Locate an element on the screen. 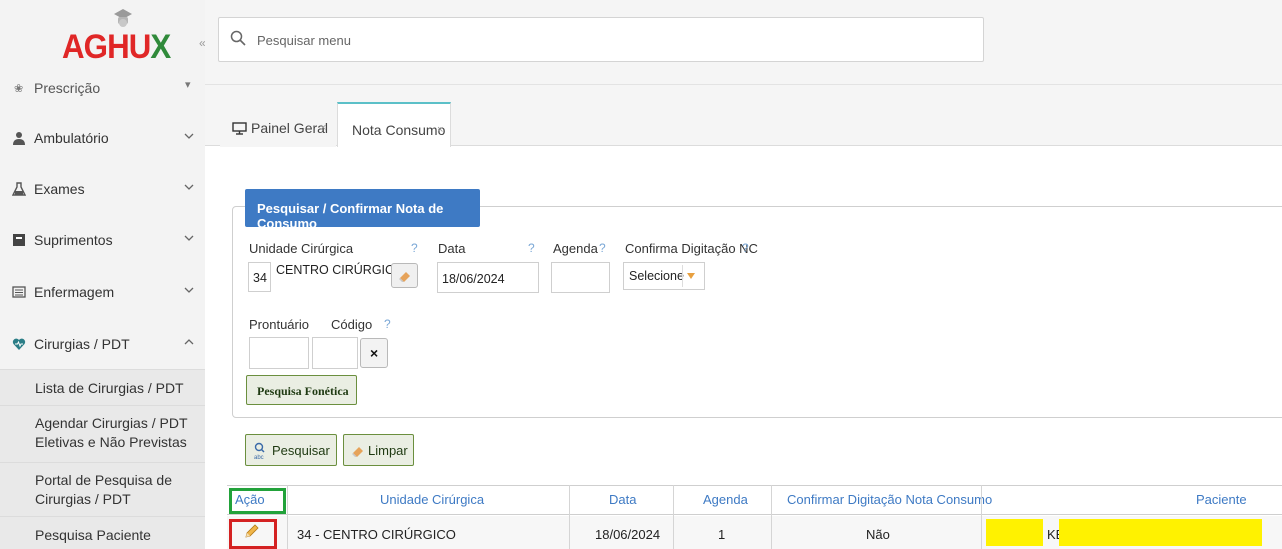 This screenshot has width=1282, height=549. confirma-label: Confirma Digitação NC is located at coordinates (691, 248).